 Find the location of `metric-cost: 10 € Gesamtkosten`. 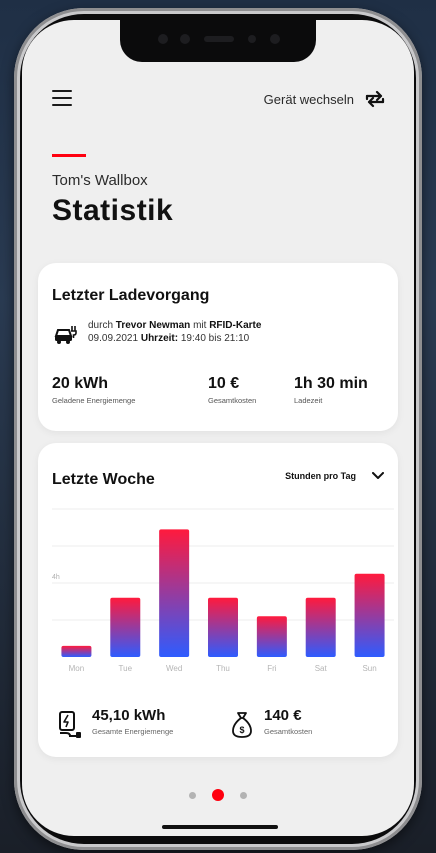

metric-cost: 10 € Gesamtkosten is located at coordinates (232, 390).